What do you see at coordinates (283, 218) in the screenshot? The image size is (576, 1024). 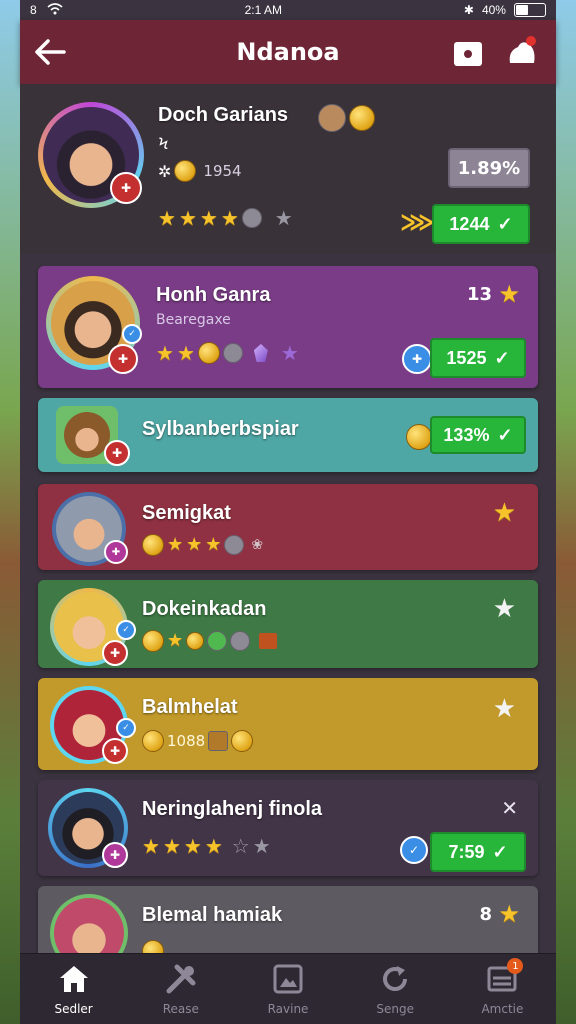 I see `star-empty-icon: ★` at bounding box center [283, 218].